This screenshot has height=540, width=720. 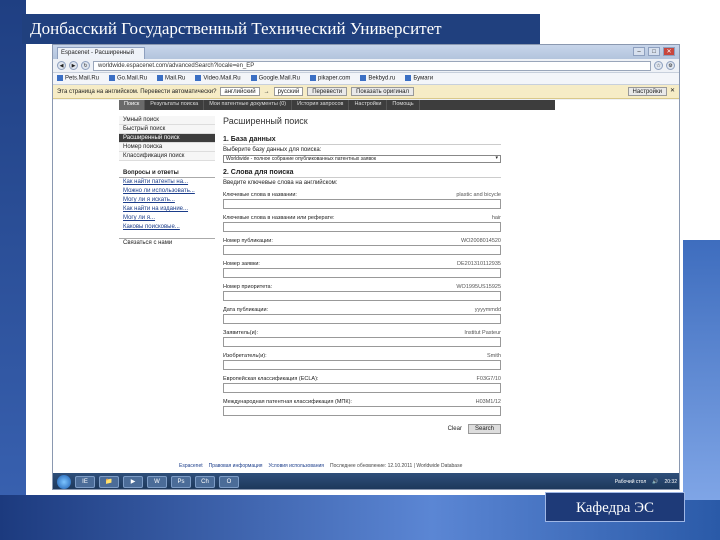 What do you see at coordinates (321, 105) in the screenshot?
I see `topnav-history: История запросов` at bounding box center [321, 105].